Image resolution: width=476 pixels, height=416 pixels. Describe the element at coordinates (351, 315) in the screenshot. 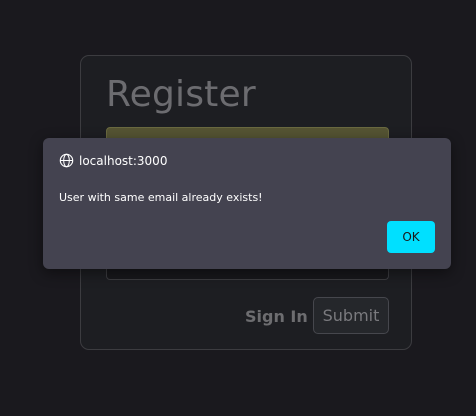

I see `submit-button: Submit` at that location.